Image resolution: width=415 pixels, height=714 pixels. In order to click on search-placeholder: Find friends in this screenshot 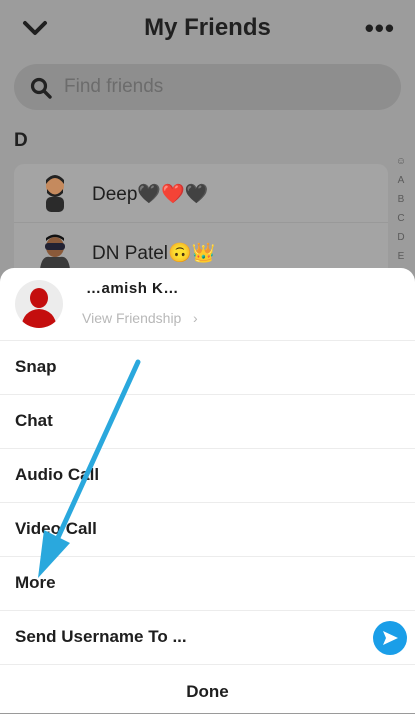, I will do `click(114, 86)`.